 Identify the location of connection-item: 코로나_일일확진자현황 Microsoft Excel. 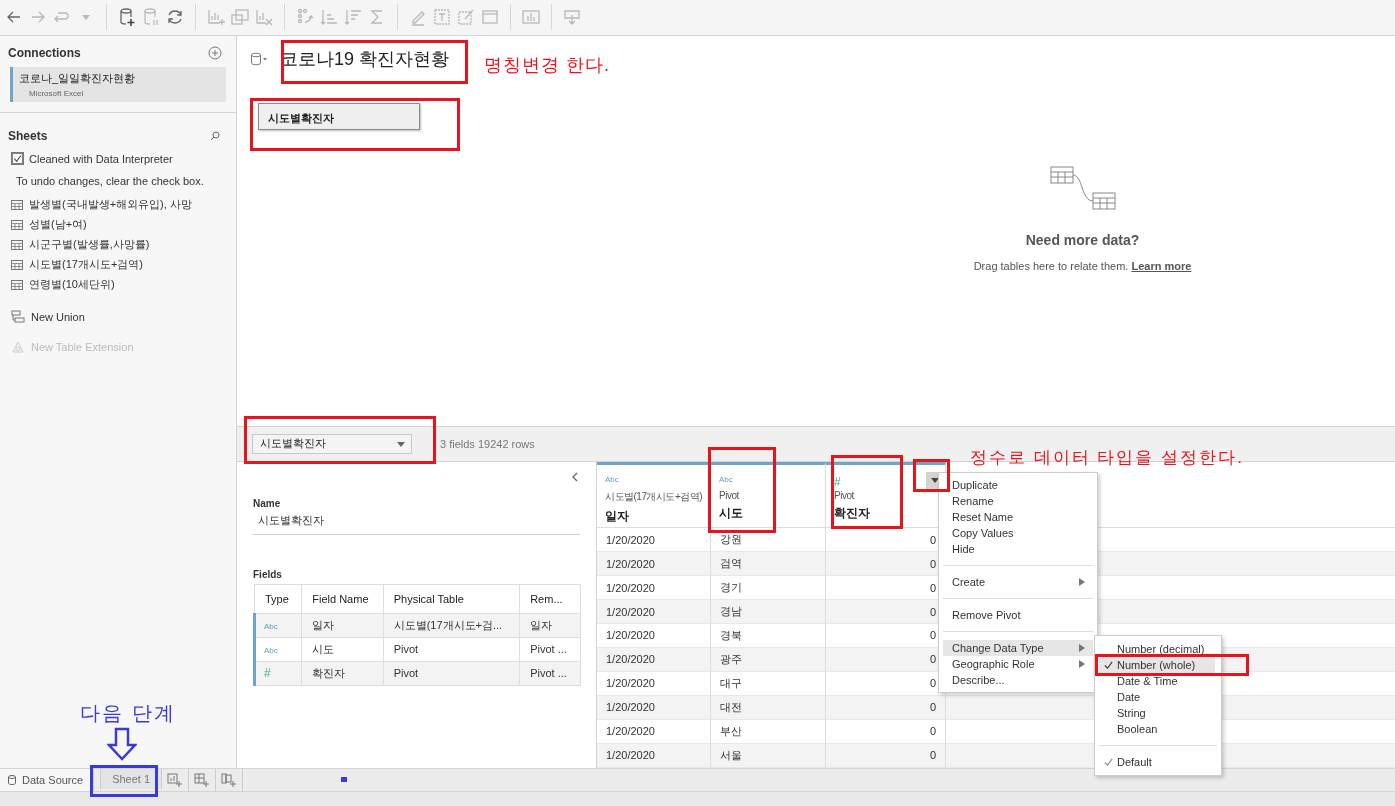
(118, 84).